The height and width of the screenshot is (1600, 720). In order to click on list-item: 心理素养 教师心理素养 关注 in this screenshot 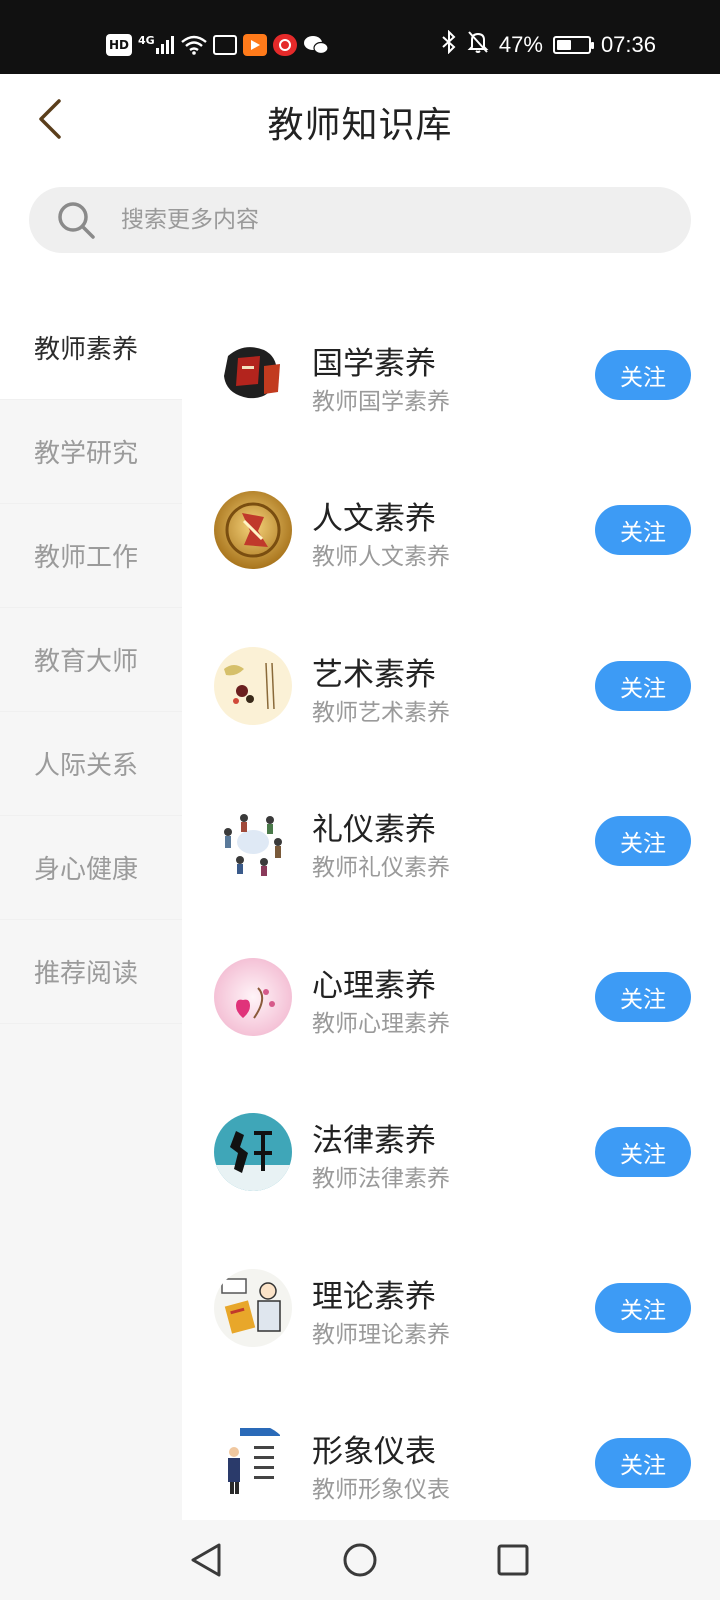, I will do `click(451, 997)`.